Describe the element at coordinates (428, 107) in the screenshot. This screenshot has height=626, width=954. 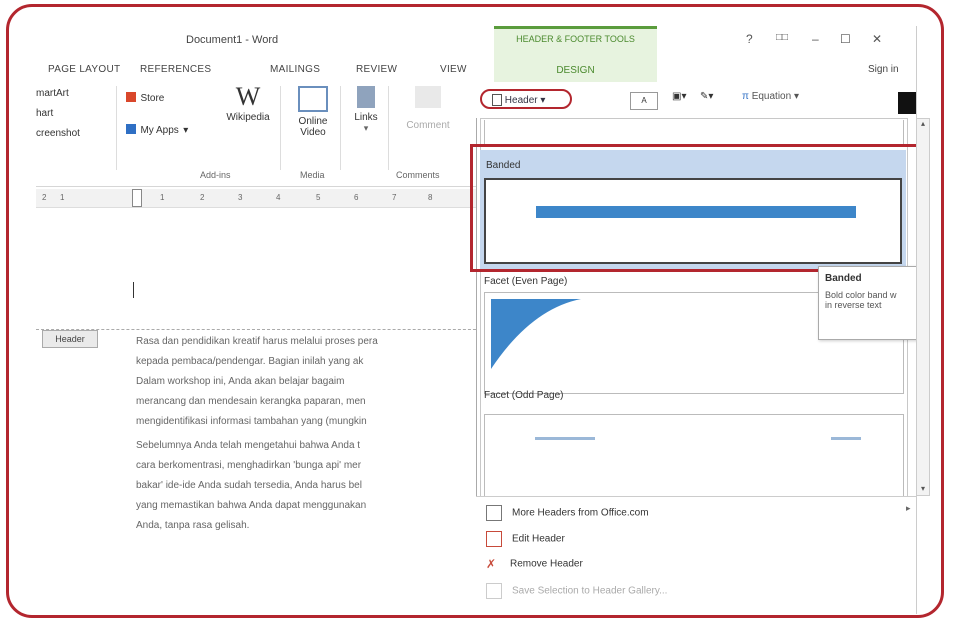
I see `comment-button: Comment` at that location.